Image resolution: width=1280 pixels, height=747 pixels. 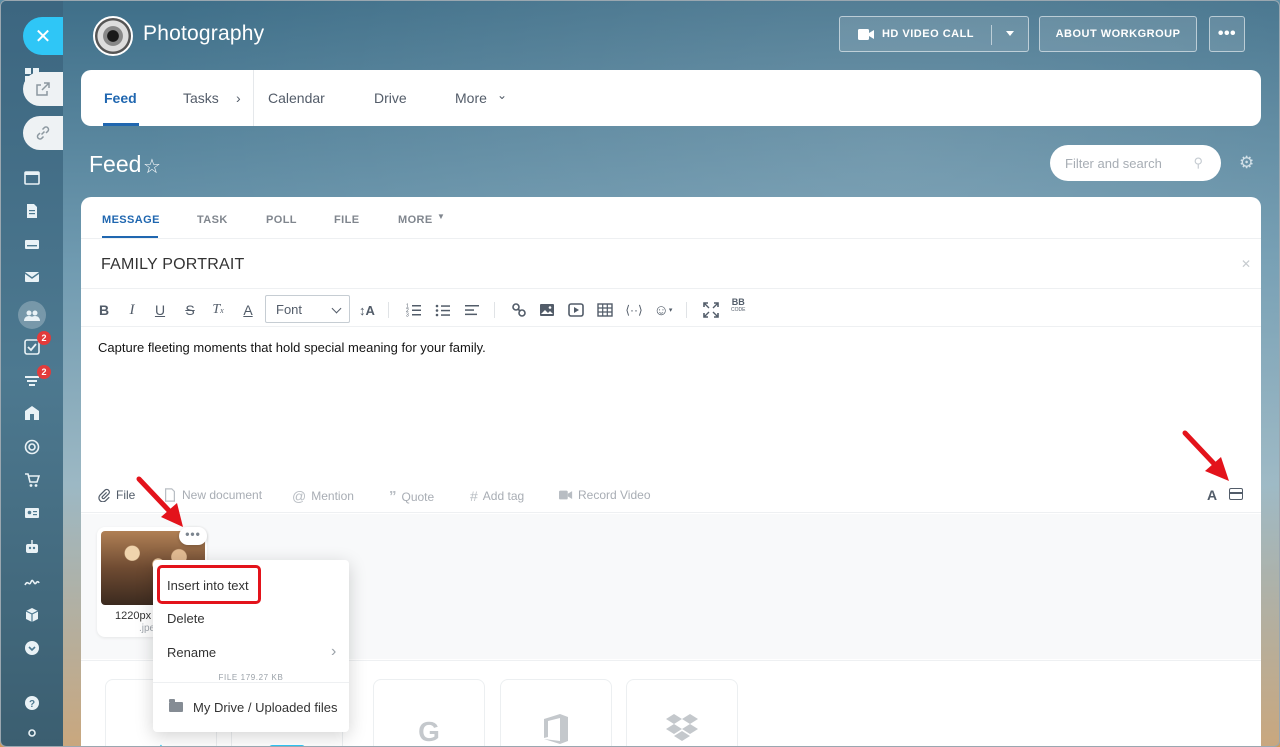 I want to click on tab-task: TASK, so click(x=212, y=220).